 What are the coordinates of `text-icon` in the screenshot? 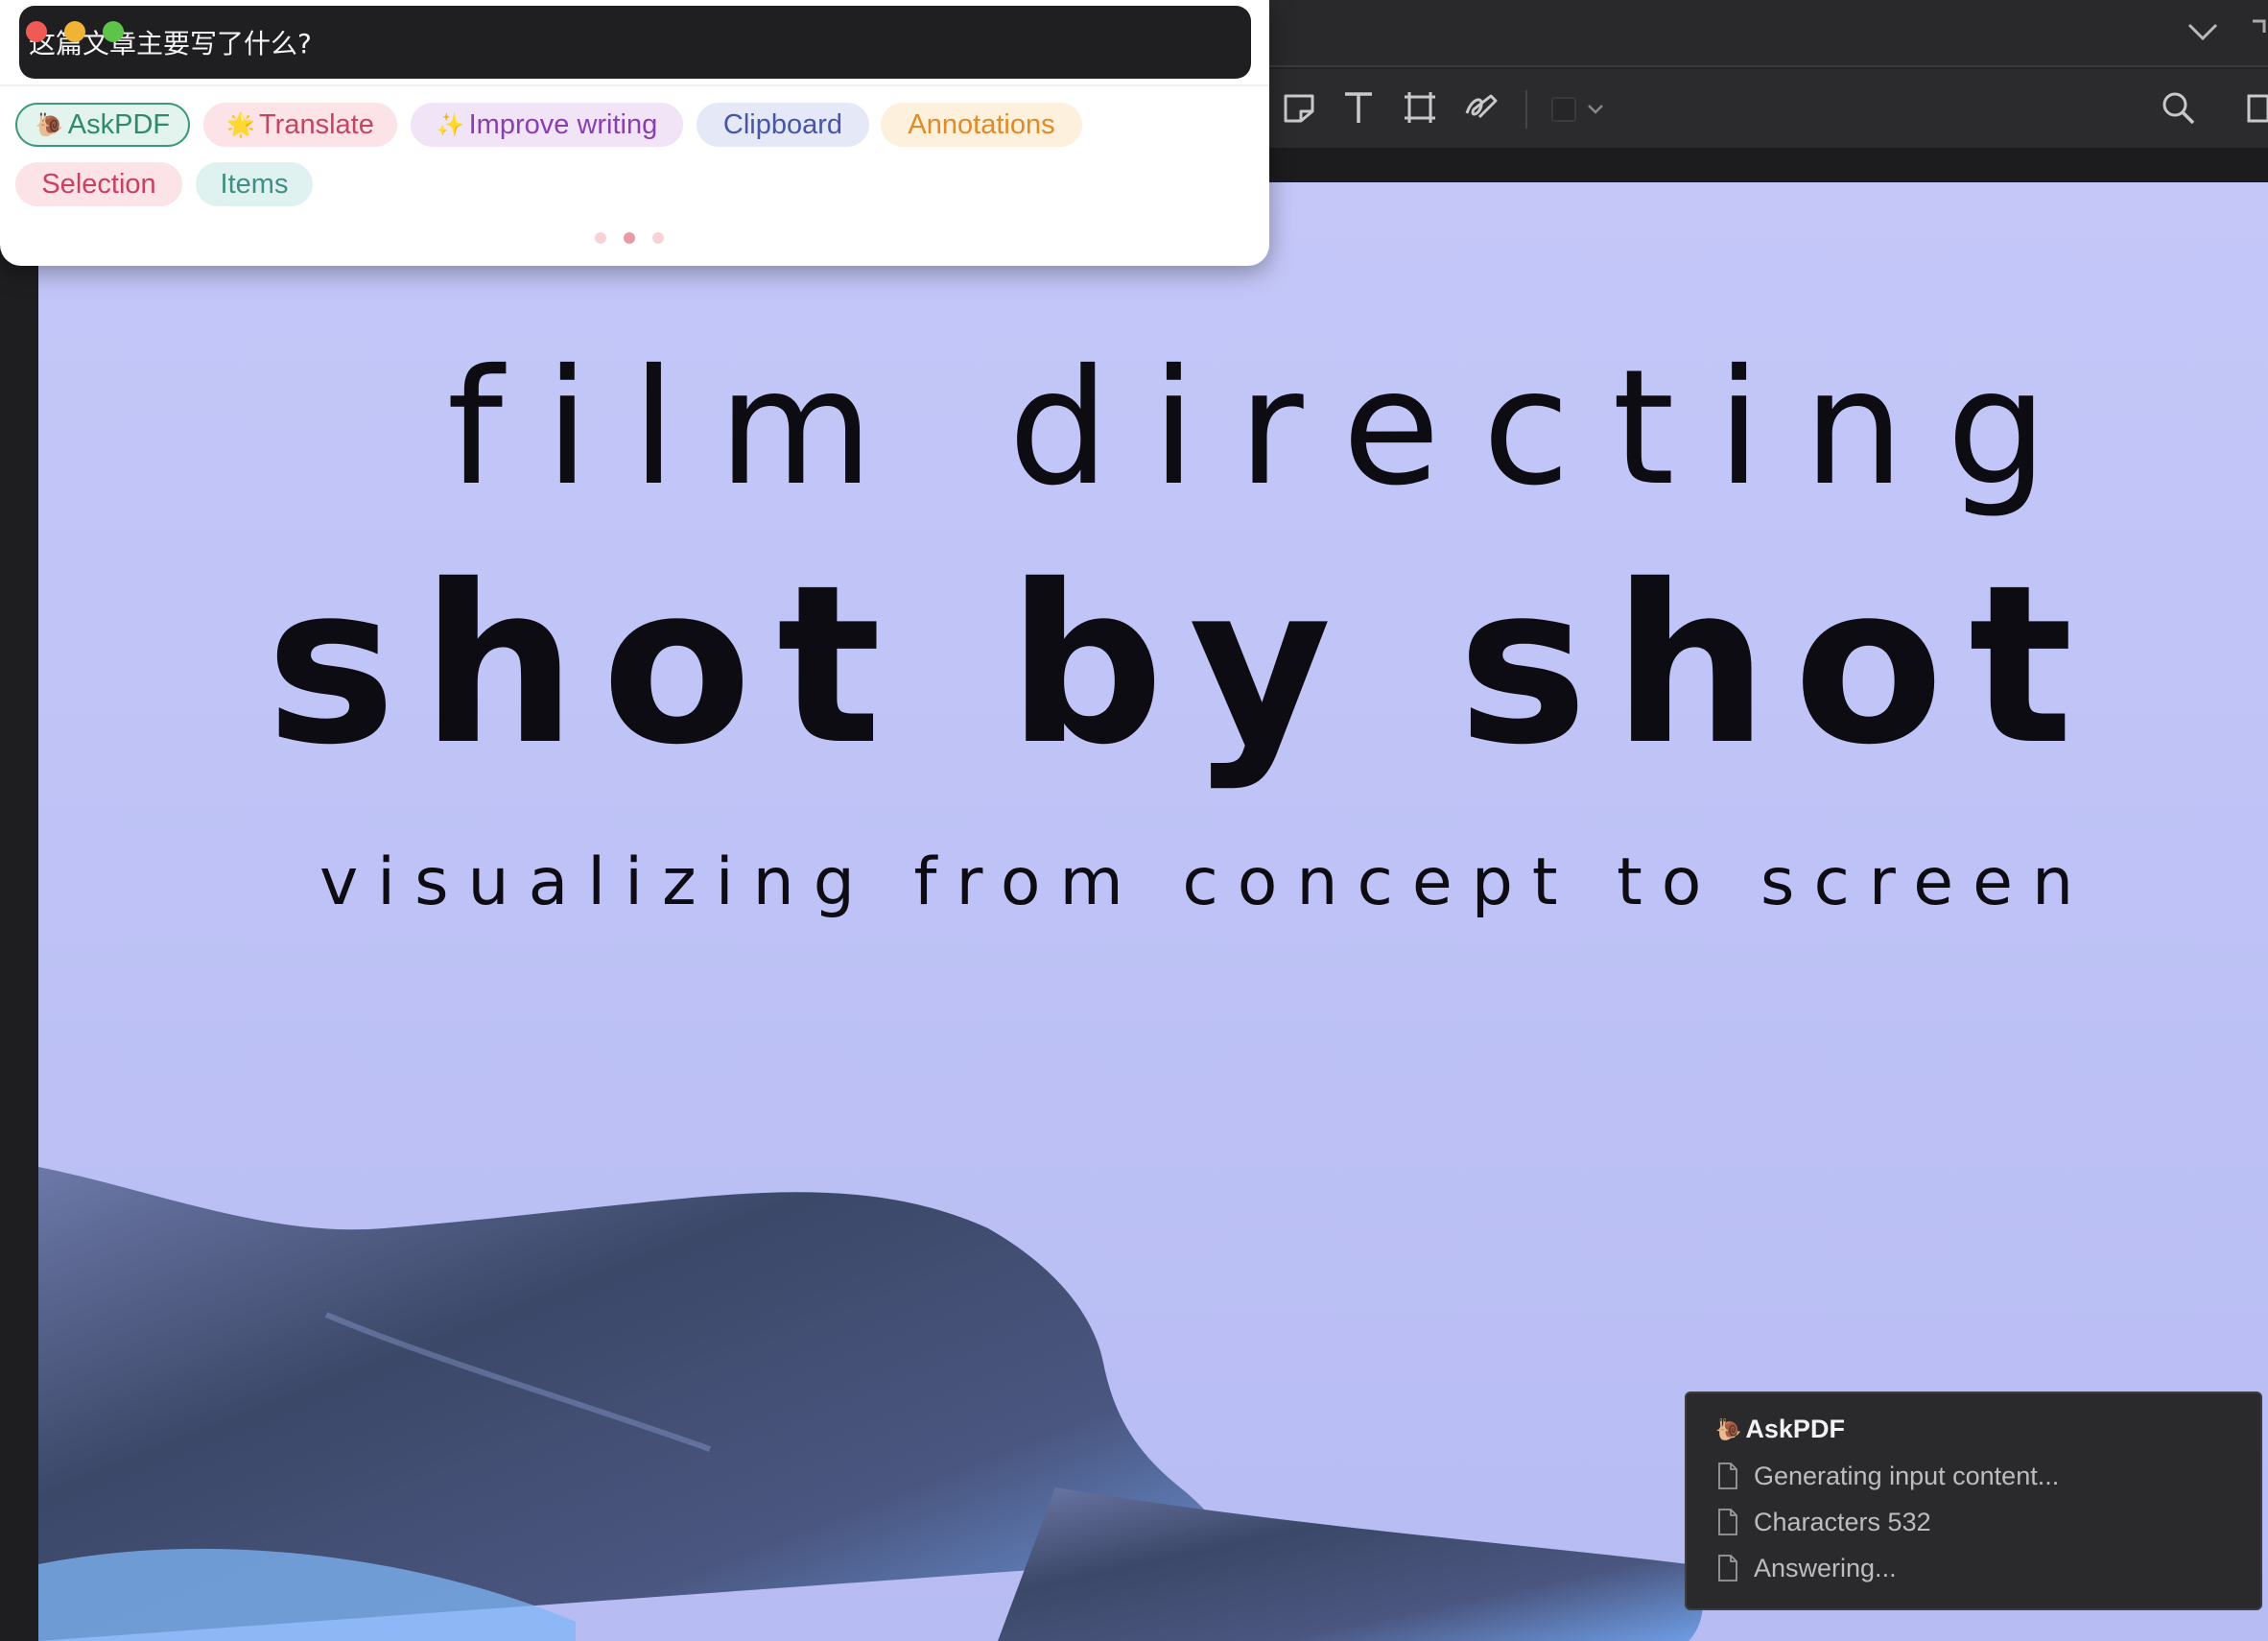 It's located at (1358, 107).